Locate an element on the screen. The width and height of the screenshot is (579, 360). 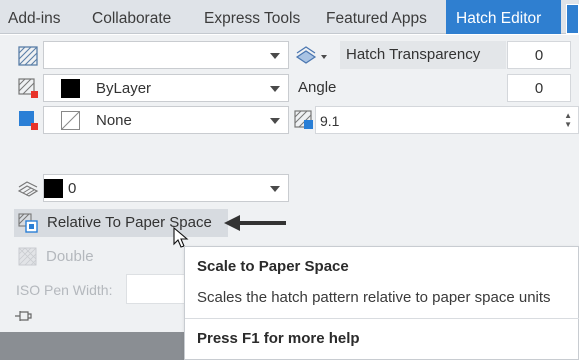
tab-express-tools: Express Tools is located at coordinates (252, 17).